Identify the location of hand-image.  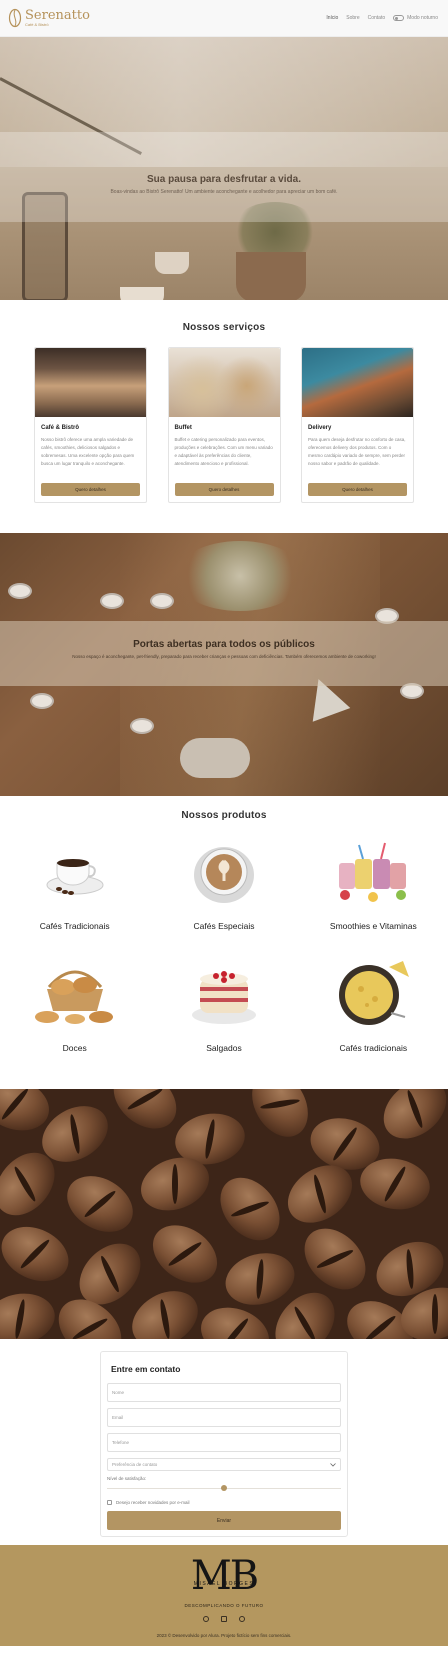
(215, 758).